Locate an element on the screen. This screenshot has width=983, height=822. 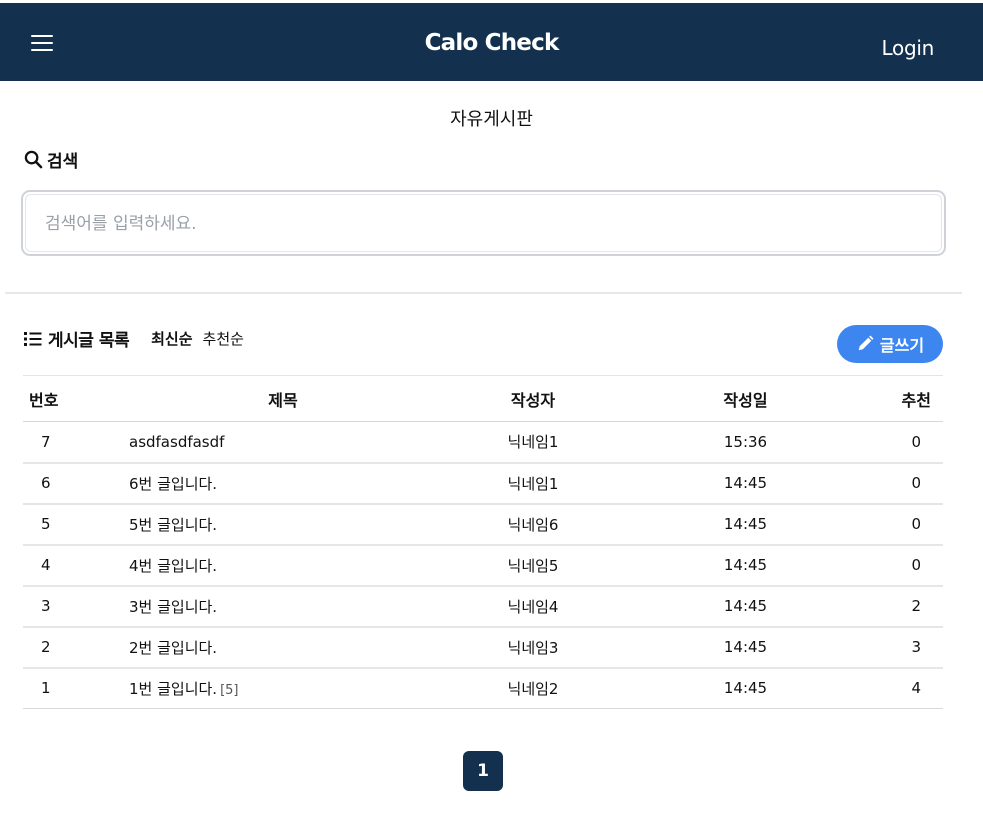
table-row: 2 2번 글입니다. 닉네임3 14:45 3 is located at coordinates (483, 647).